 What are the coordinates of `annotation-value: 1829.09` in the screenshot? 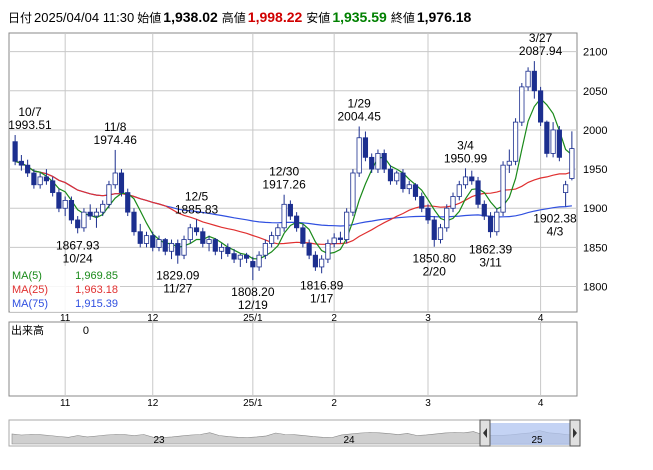 It's located at (178, 276).